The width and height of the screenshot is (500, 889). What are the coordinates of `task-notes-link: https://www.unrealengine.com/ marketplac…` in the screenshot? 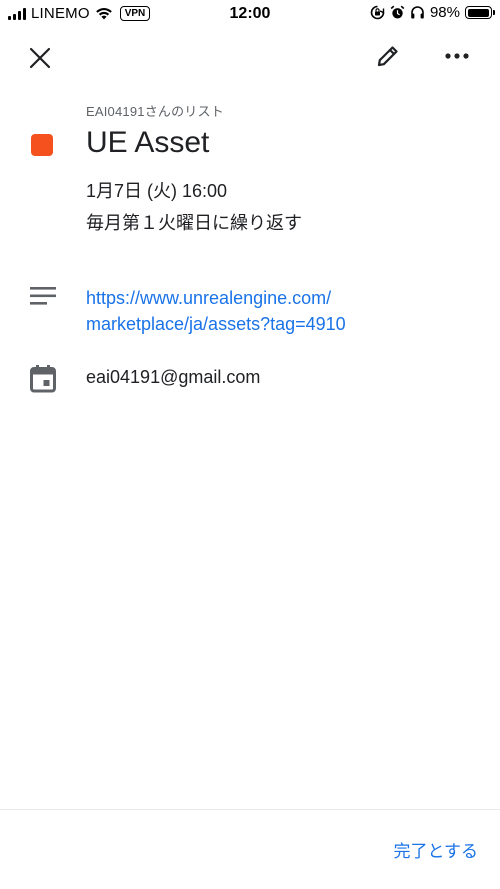 It's located at (276, 311).